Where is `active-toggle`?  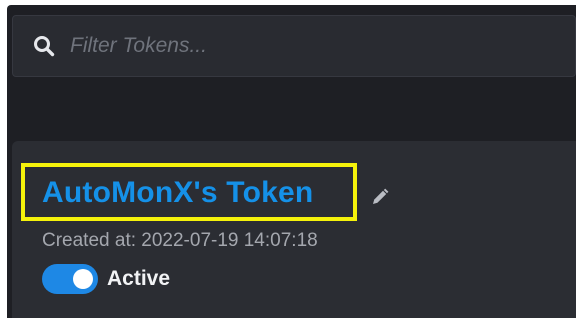
active-toggle is located at coordinates (70, 279).